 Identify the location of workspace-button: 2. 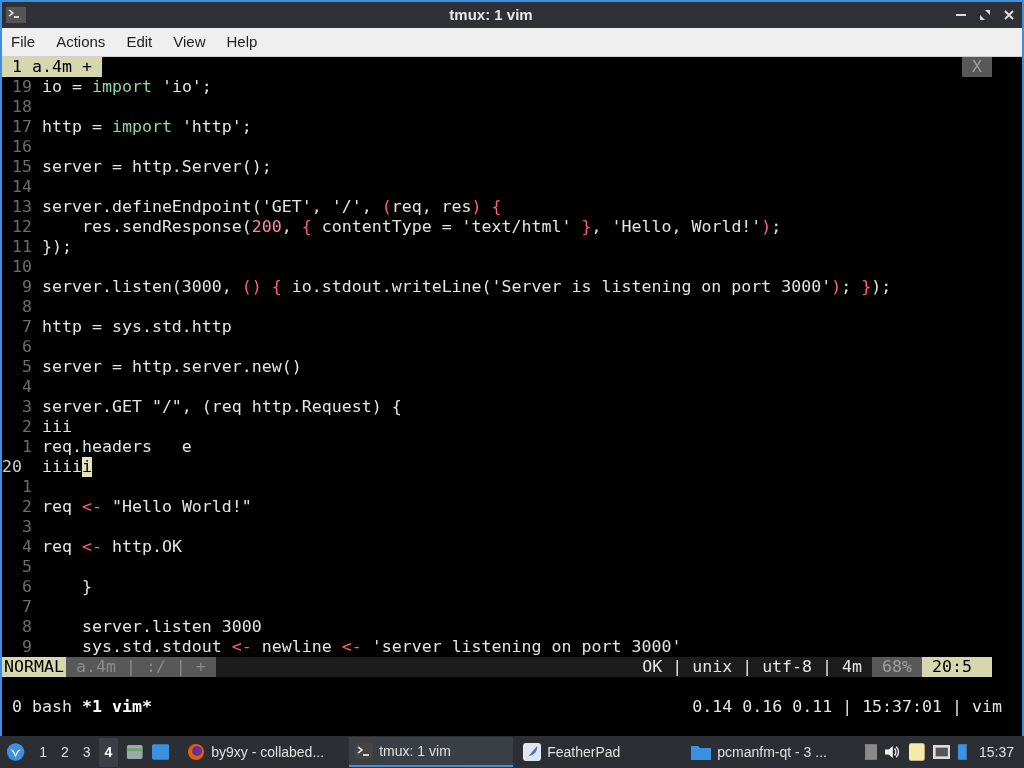
(64, 752).